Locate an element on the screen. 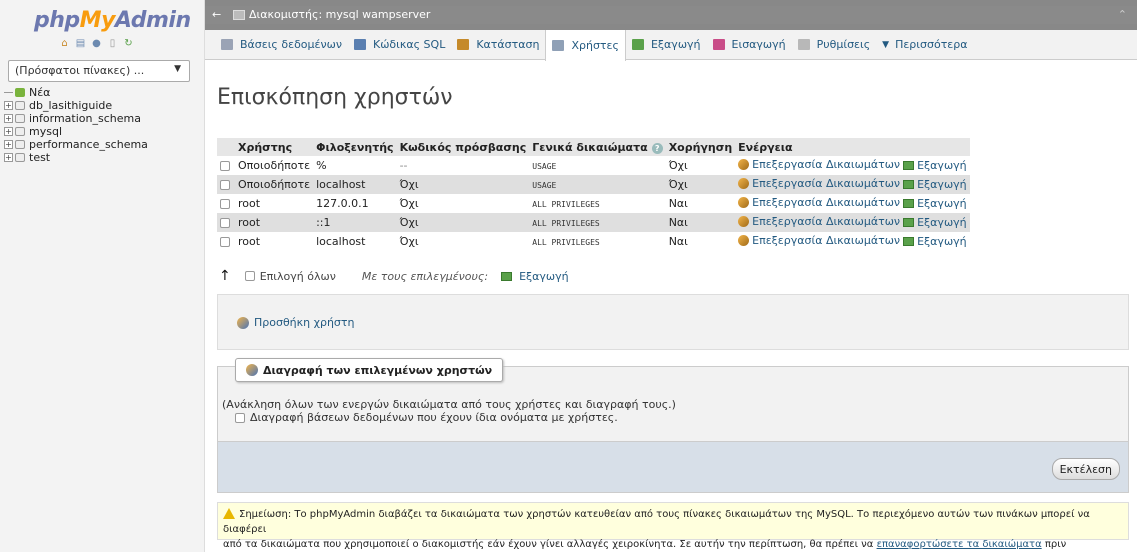  tab-settings: Ρυθμίσεις is located at coordinates (834, 45).